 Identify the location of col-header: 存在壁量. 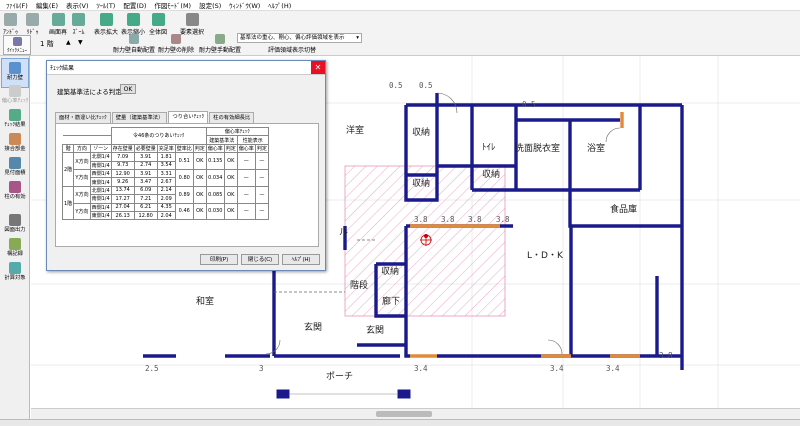
(122, 148).